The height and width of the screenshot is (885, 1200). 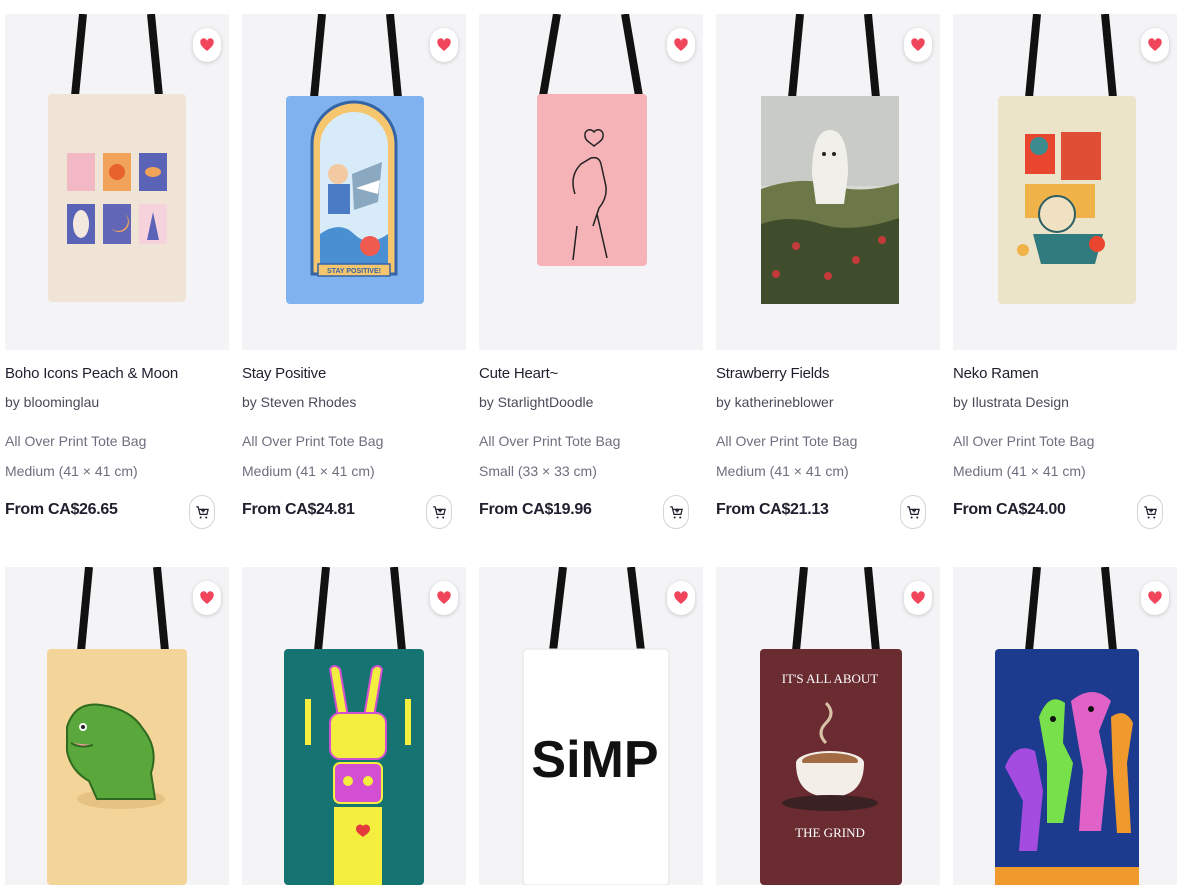 What do you see at coordinates (1009, 509) in the screenshot?
I see `product-price: From CA$24.00` at bounding box center [1009, 509].